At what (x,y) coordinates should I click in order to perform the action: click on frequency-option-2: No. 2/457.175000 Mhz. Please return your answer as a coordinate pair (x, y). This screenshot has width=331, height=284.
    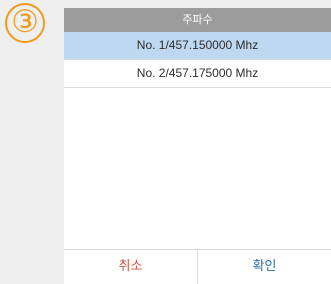
    Looking at the image, I should click on (197, 74).